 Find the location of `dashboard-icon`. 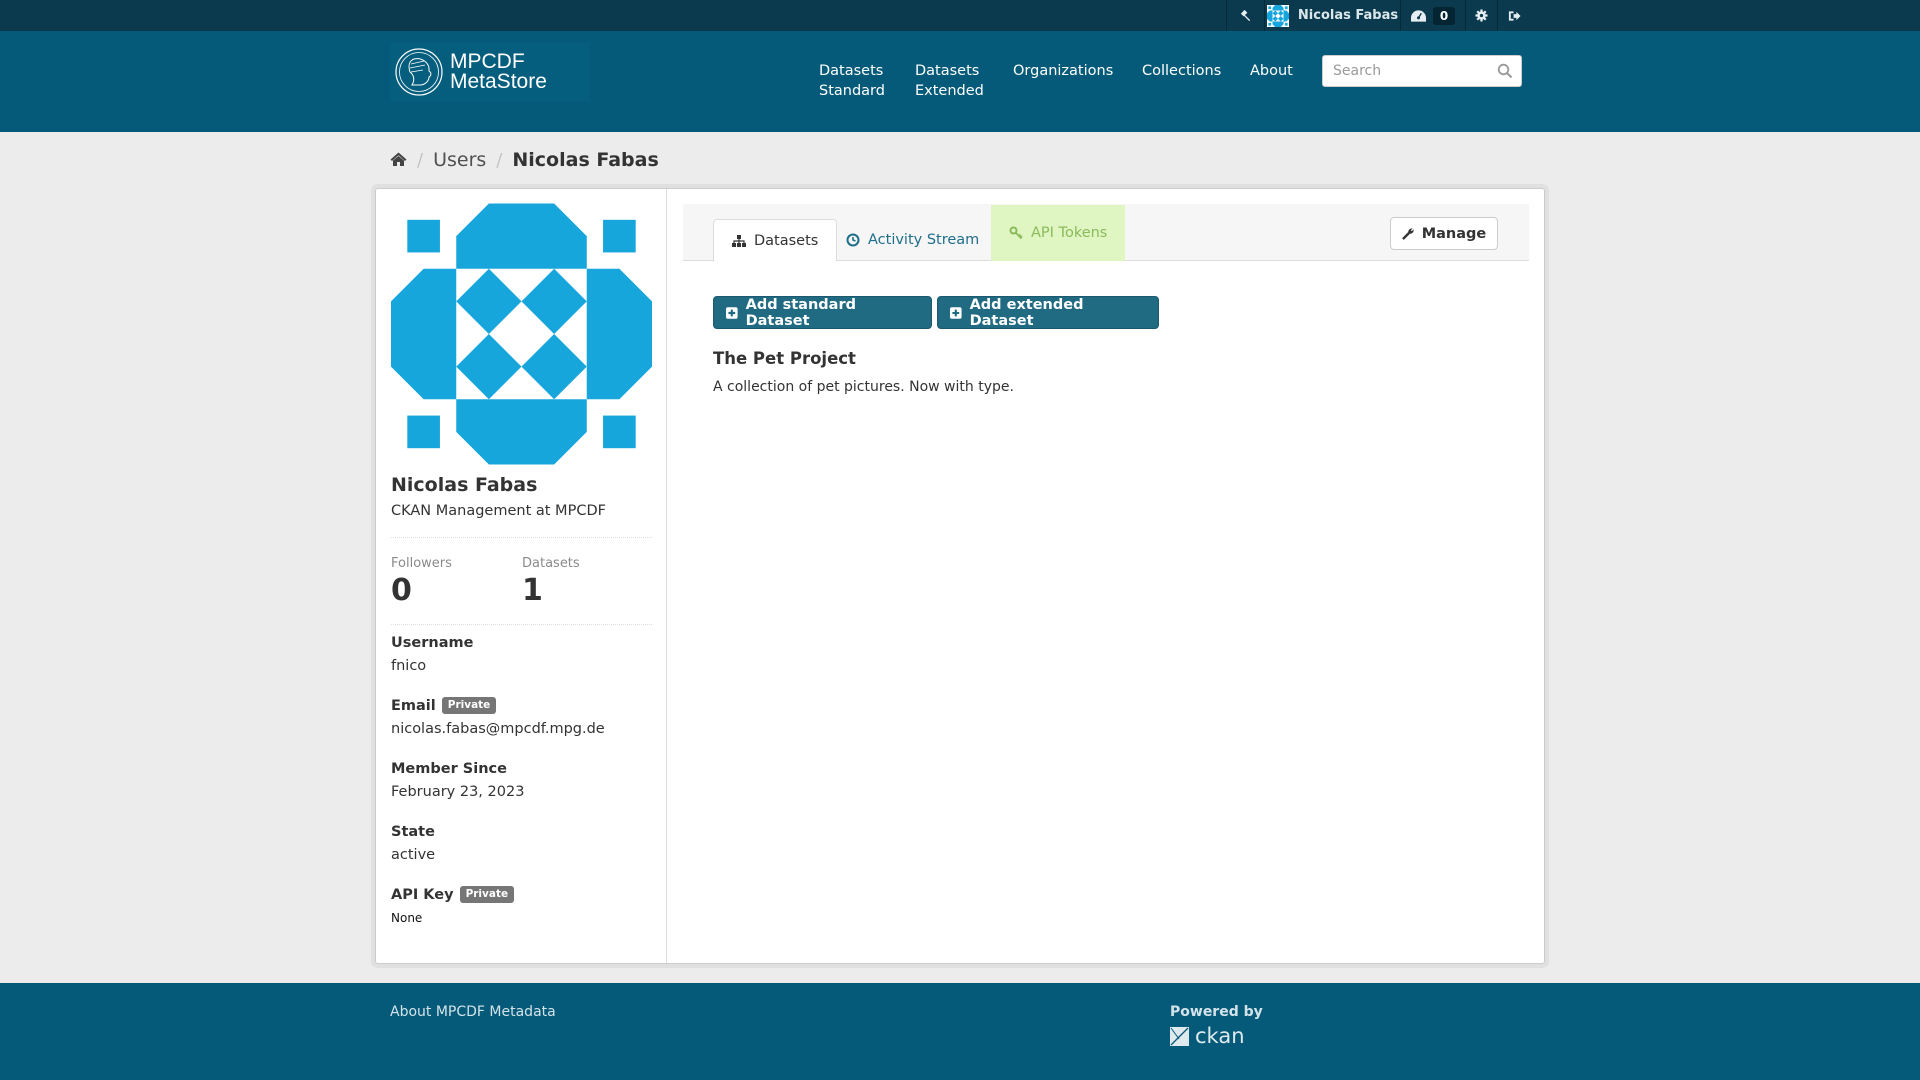

dashboard-icon is located at coordinates (1418, 15).